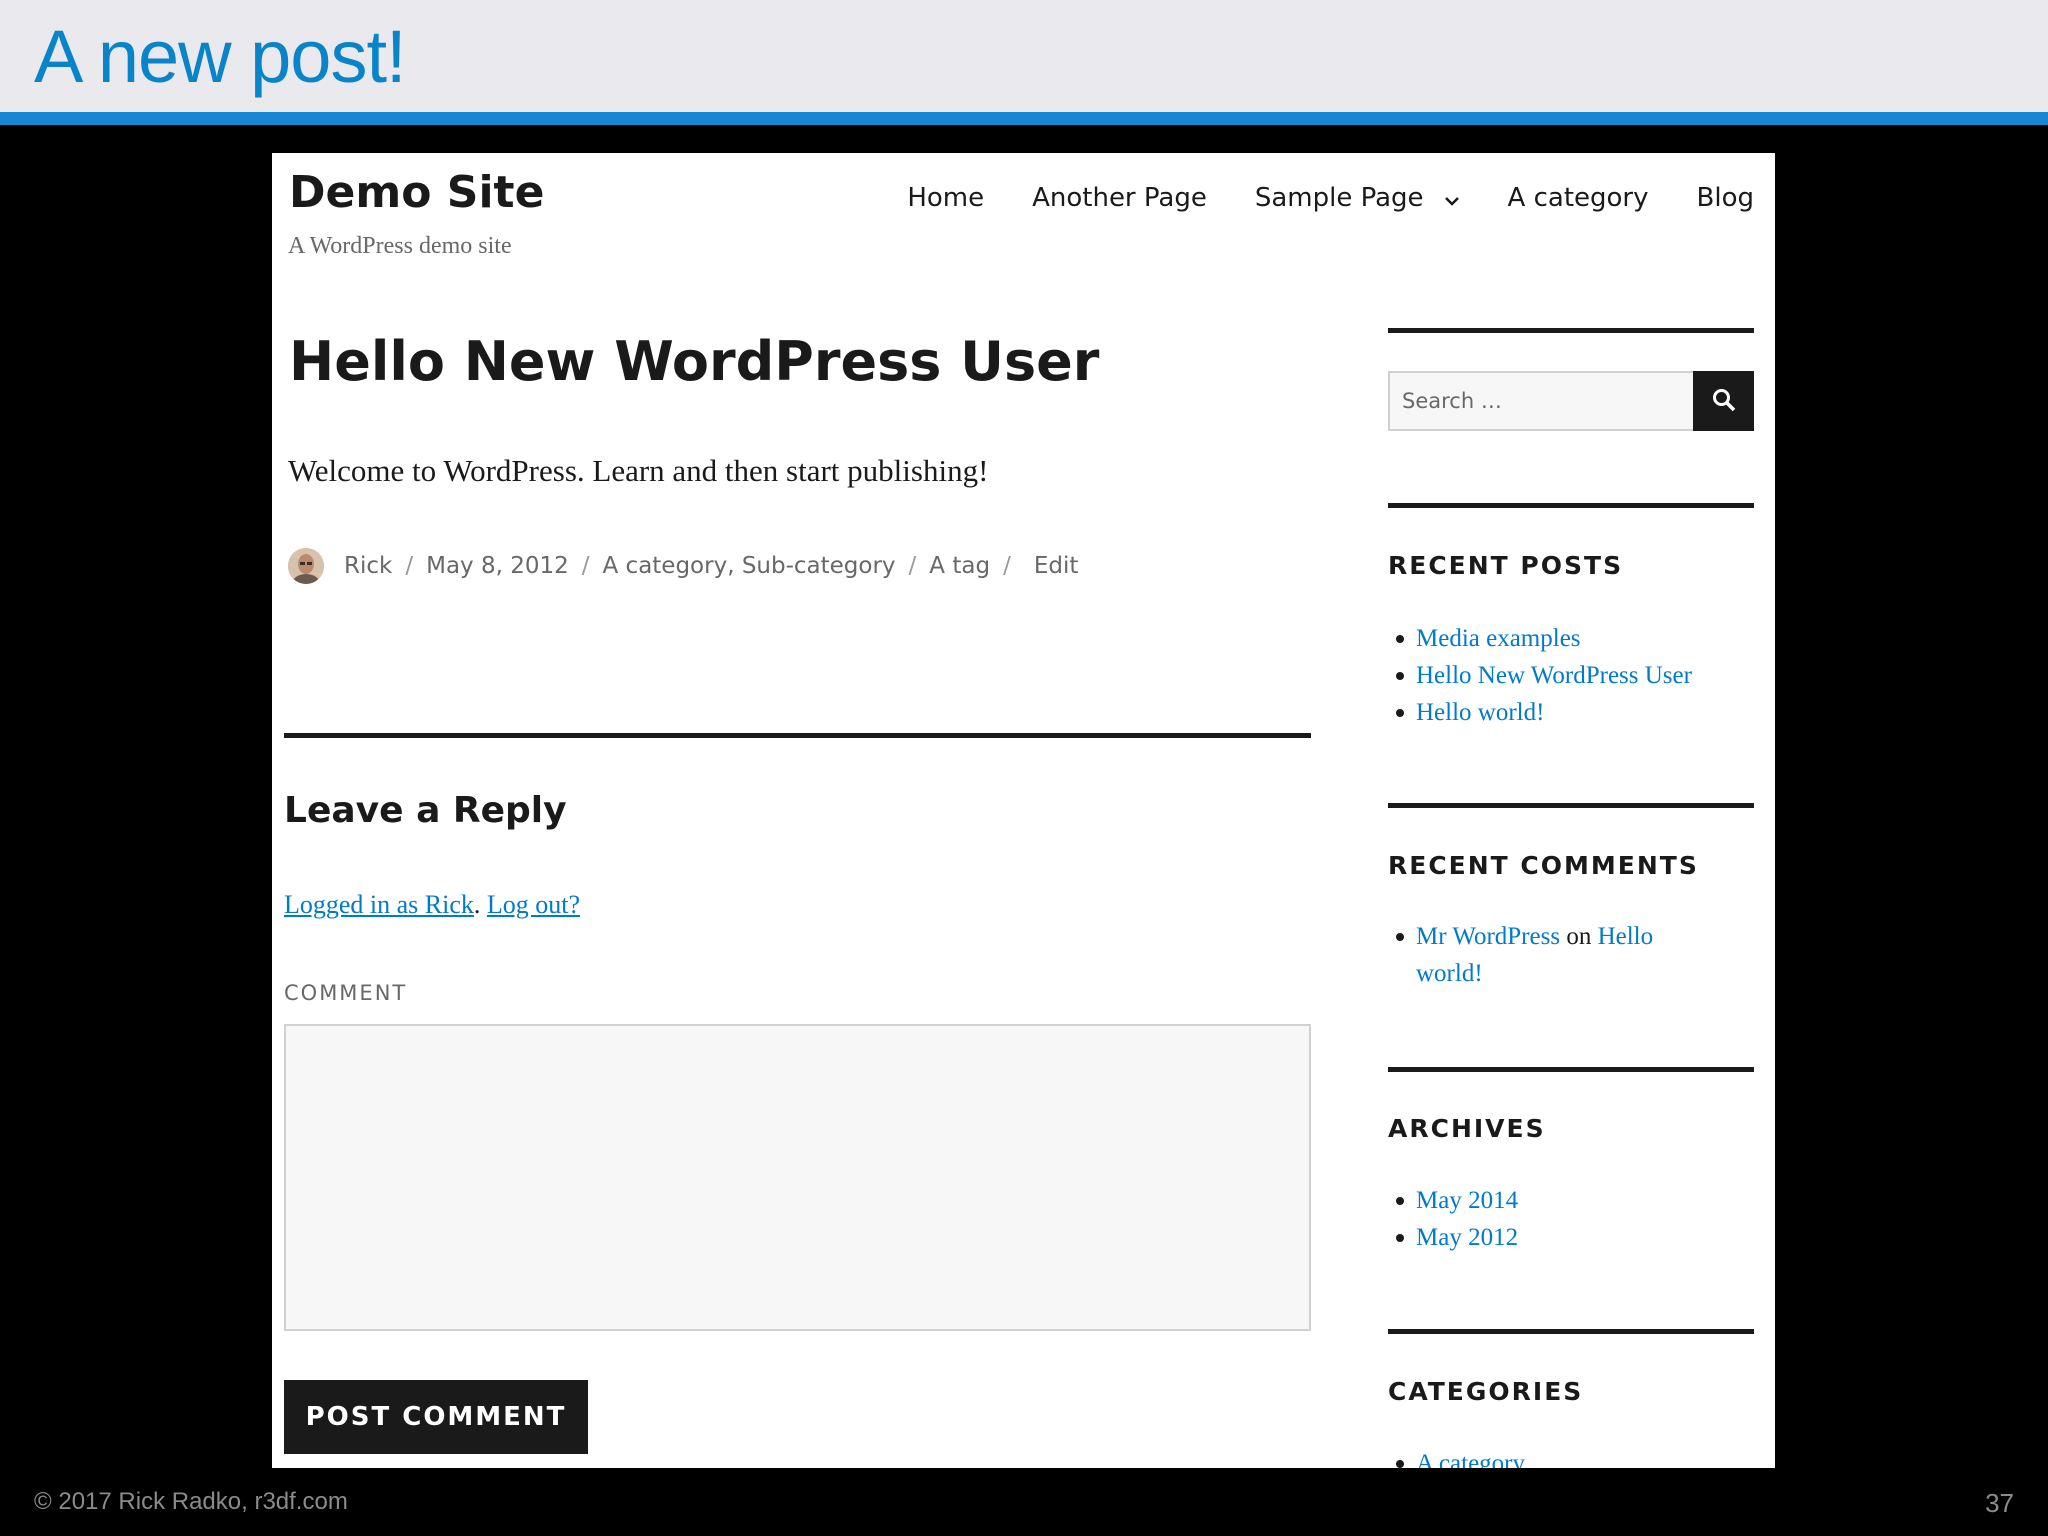 This screenshot has height=1536, width=2048. Describe the element at coordinates (1725, 198) in the screenshot. I see `nav-item-blog: Blog` at that location.